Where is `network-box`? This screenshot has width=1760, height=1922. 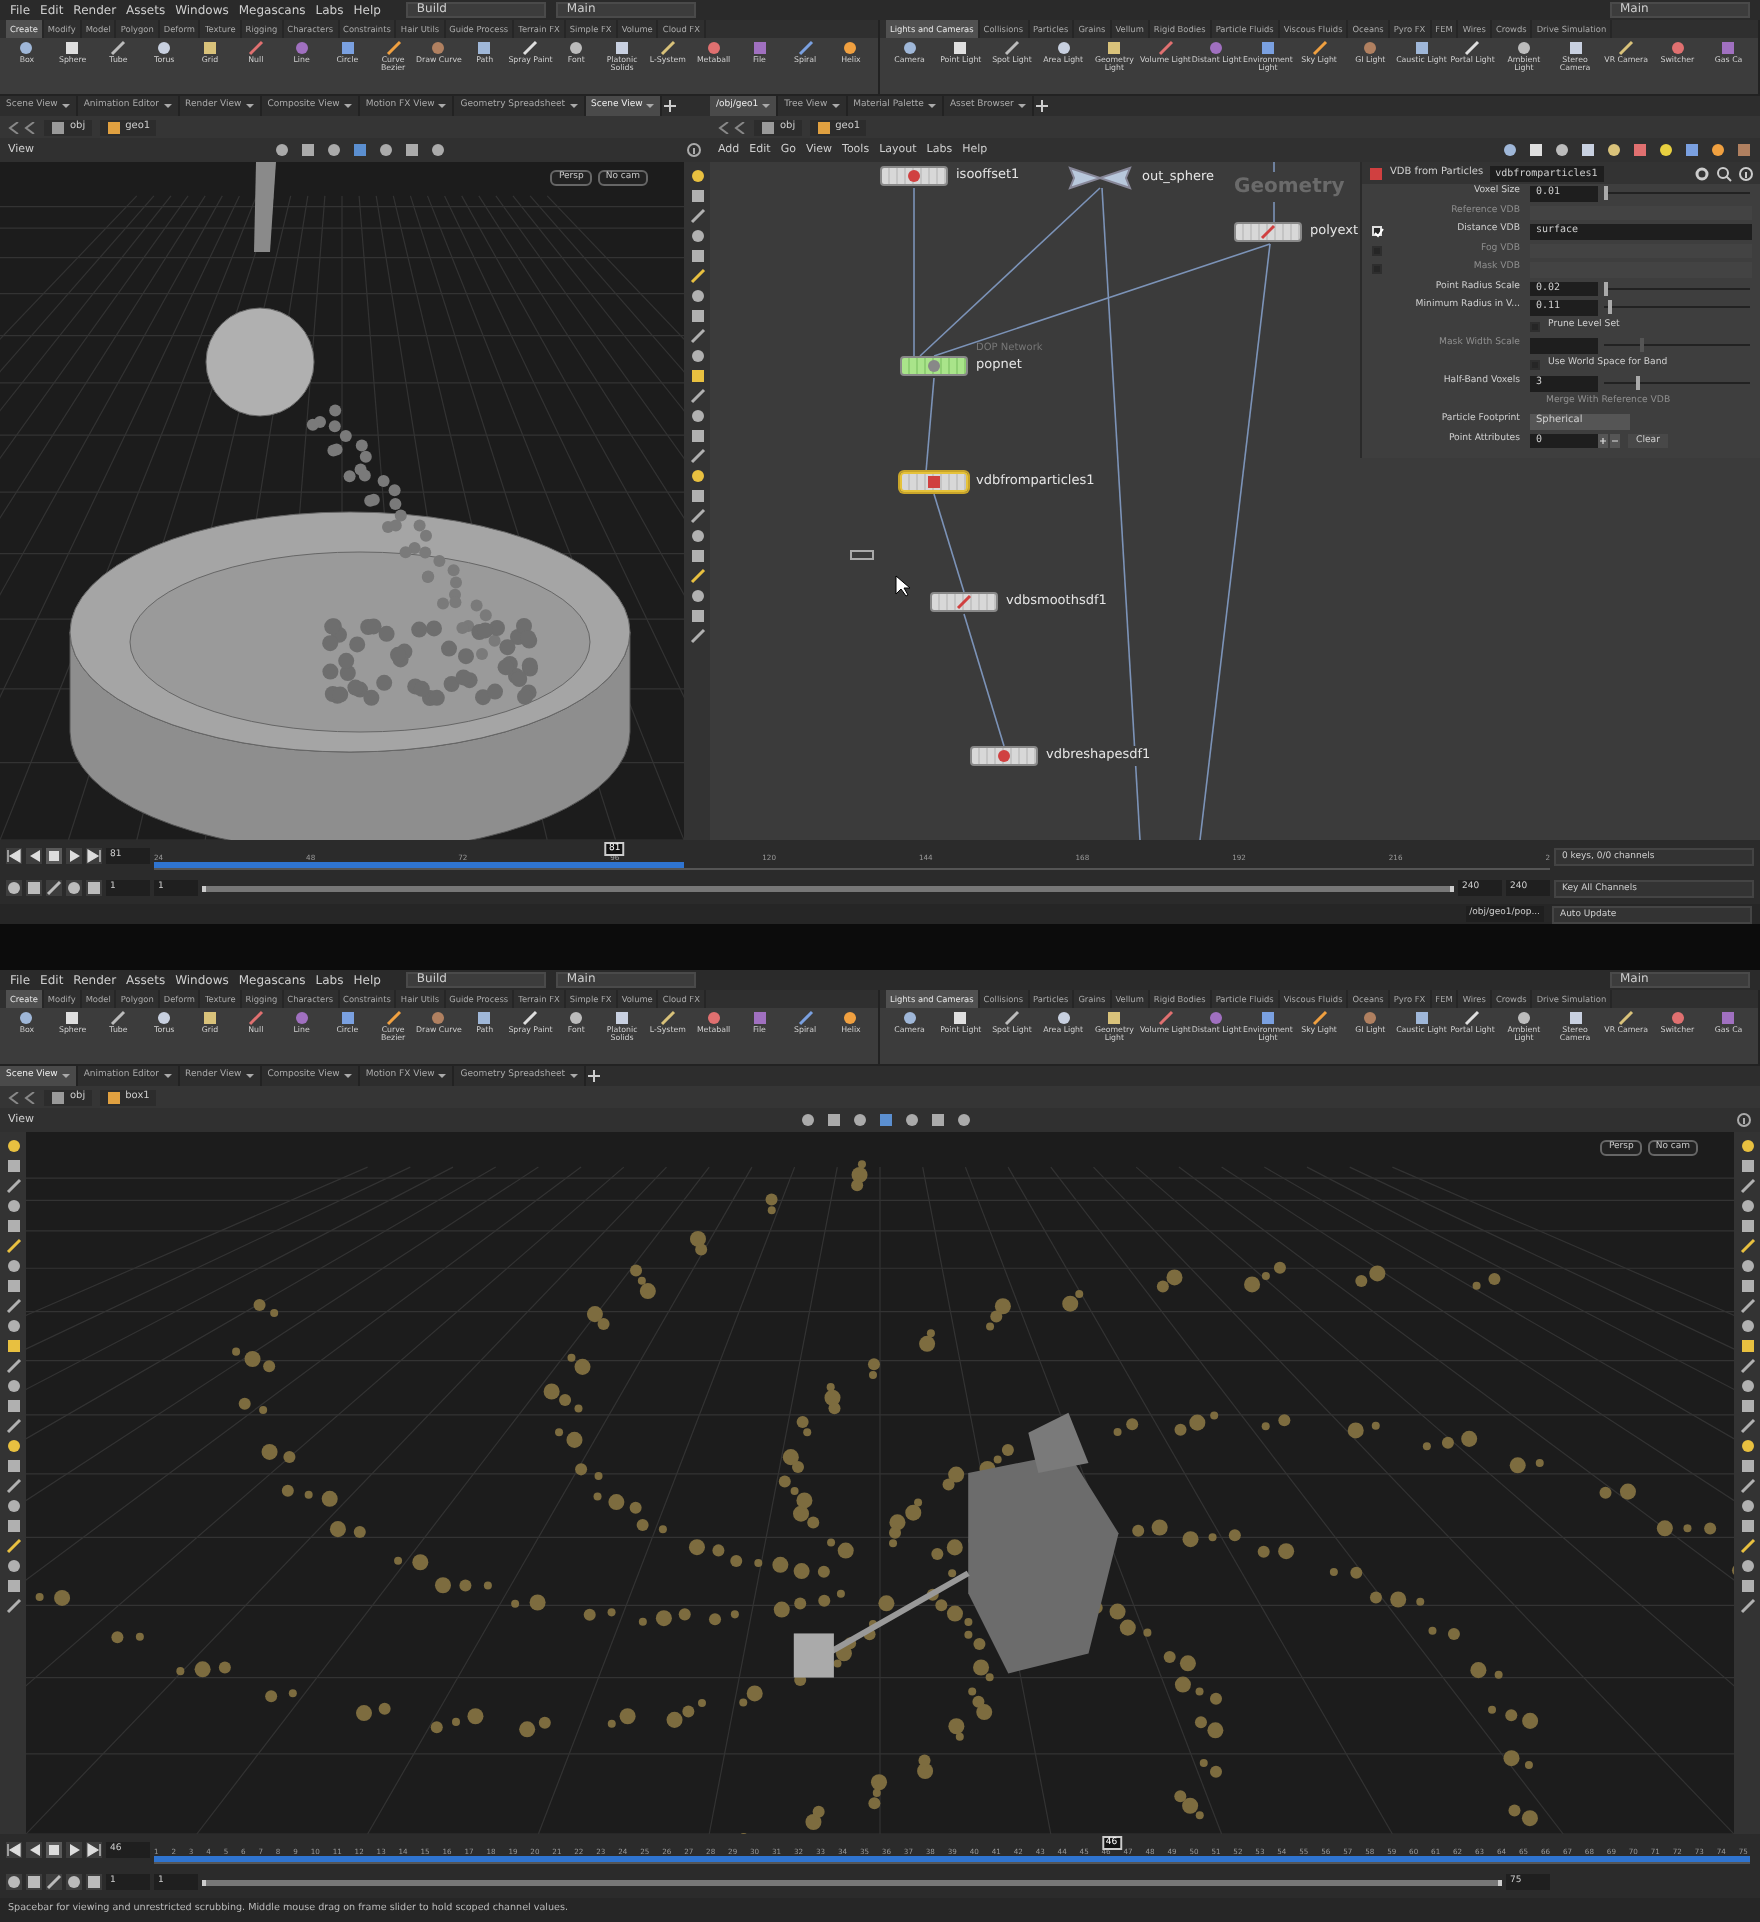 network-box is located at coordinates (862, 555).